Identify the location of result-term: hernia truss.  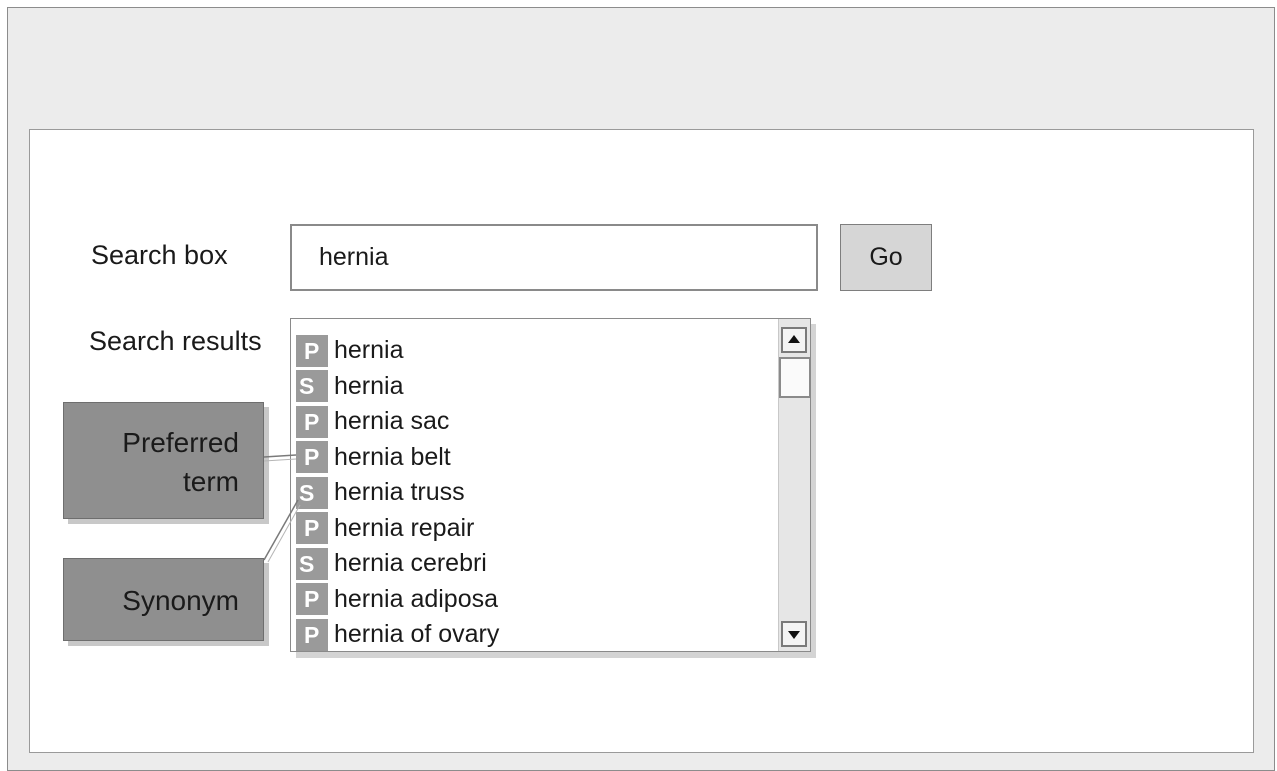
(399, 492).